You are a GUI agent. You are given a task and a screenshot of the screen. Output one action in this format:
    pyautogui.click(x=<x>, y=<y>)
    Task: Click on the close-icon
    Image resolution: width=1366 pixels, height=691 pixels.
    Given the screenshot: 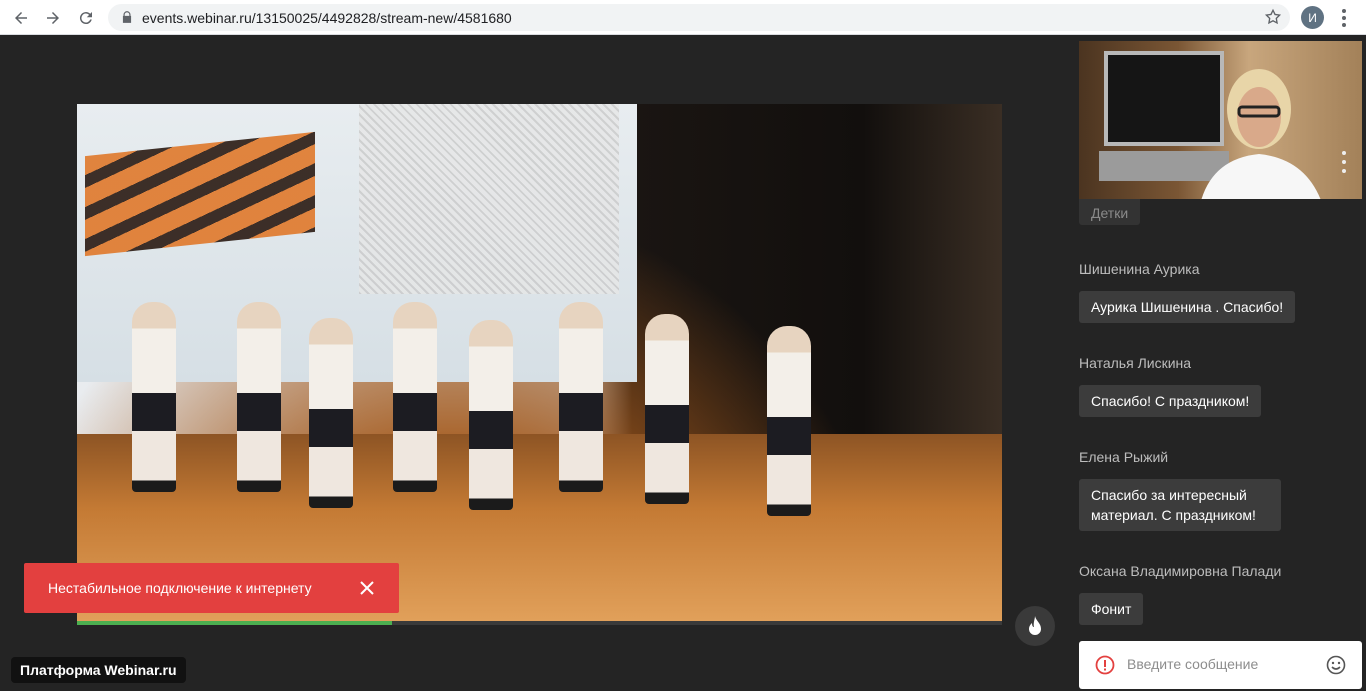 What is the action you would take?
    pyautogui.click(x=367, y=588)
    